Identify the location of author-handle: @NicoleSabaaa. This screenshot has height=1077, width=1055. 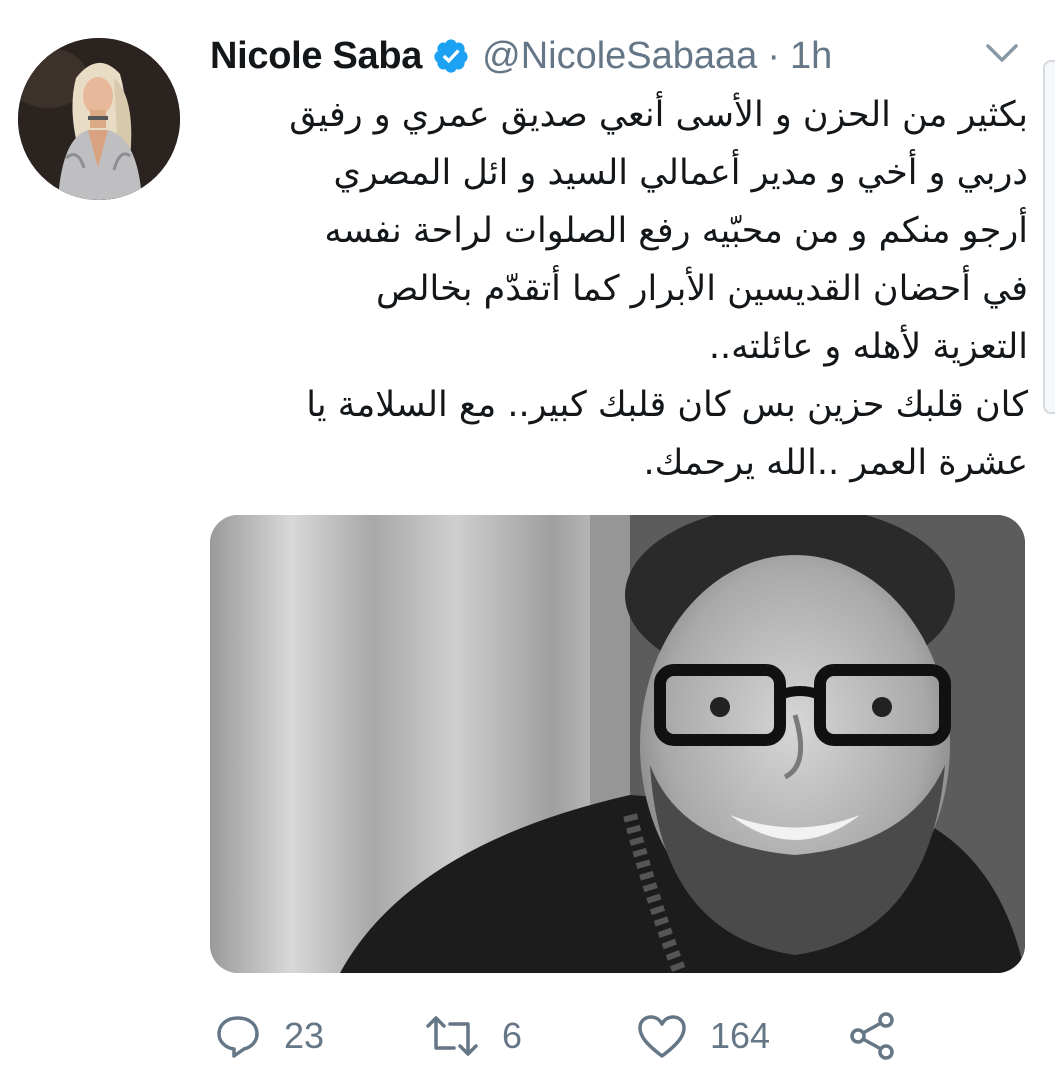
(619, 56).